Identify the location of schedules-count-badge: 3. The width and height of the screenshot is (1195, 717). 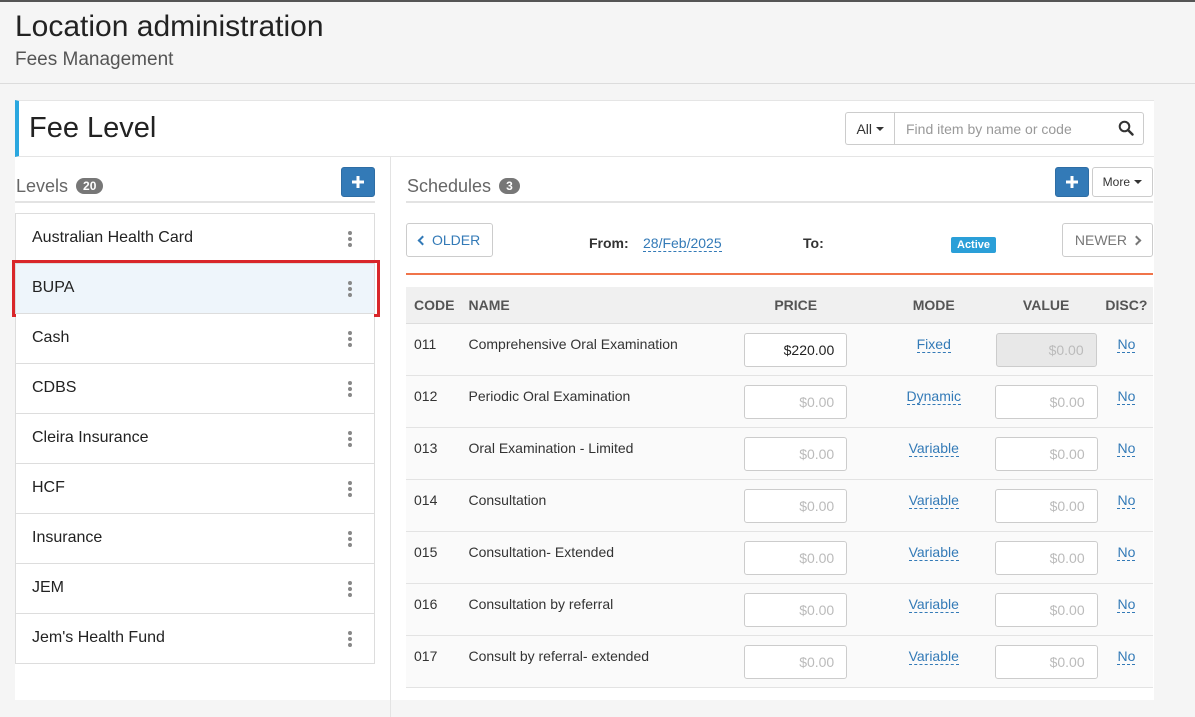
(509, 186).